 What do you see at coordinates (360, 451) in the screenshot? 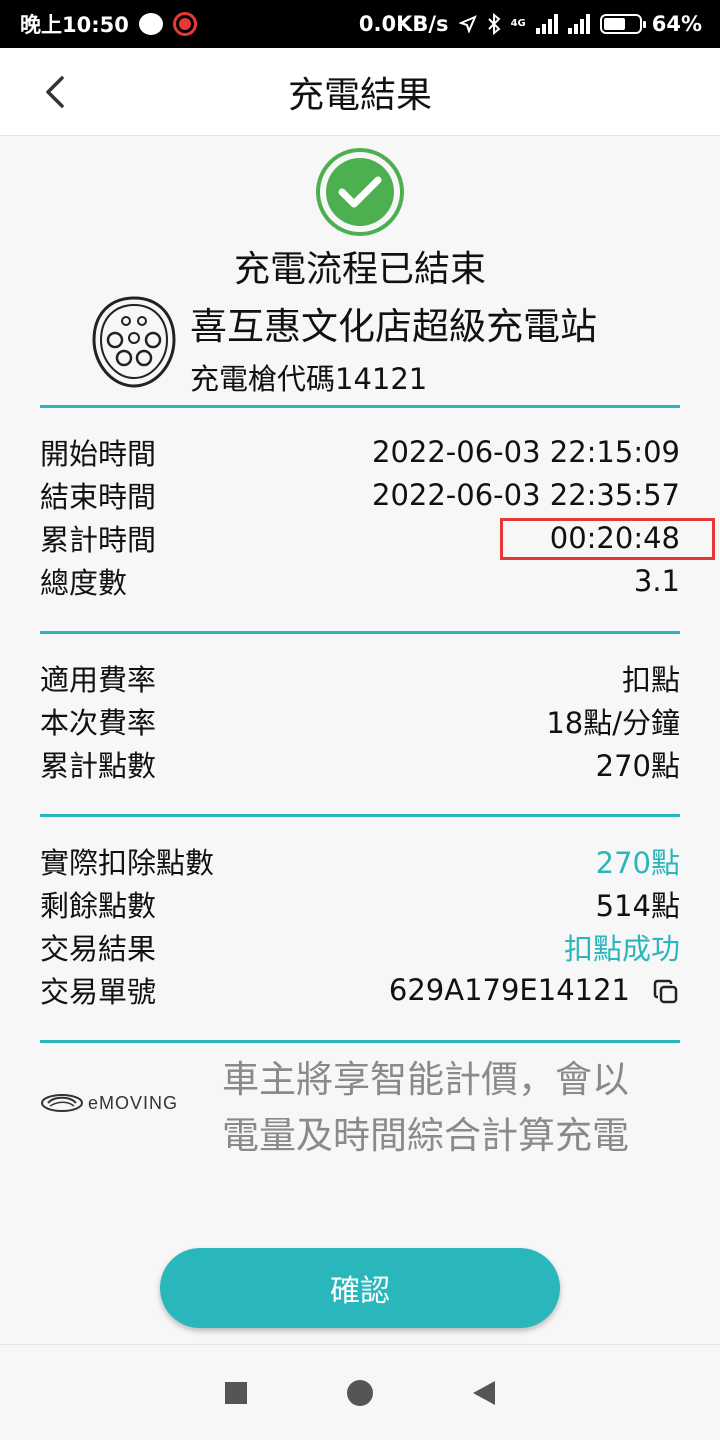
I see `row-start-time: 開始時間 2022-06-03 22:15:09` at bounding box center [360, 451].